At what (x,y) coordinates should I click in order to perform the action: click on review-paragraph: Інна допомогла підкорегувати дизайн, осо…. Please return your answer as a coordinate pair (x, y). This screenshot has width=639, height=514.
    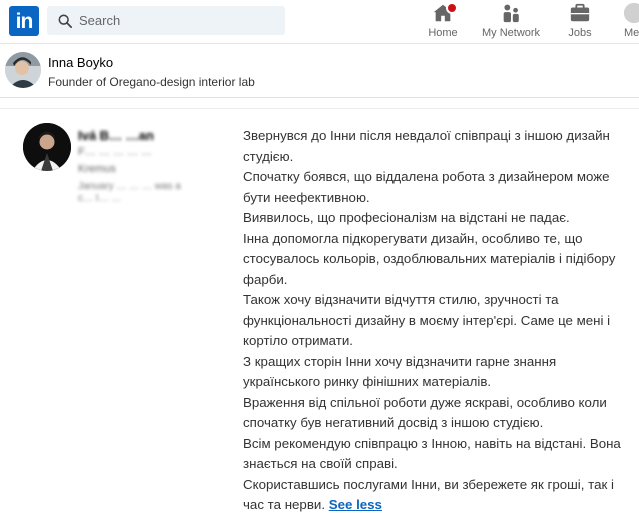
    Looking at the image, I should click on (429, 258).